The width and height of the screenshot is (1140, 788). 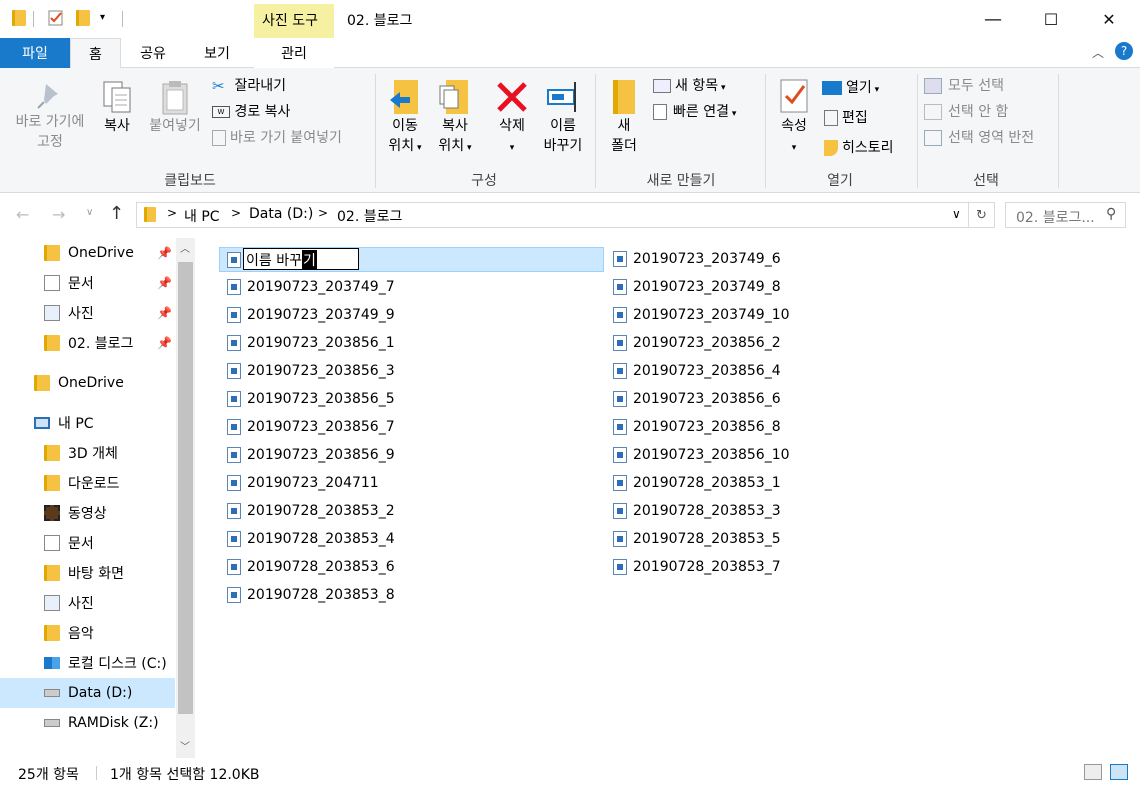 I want to click on copy-button: 복사, so click(x=117, y=108).